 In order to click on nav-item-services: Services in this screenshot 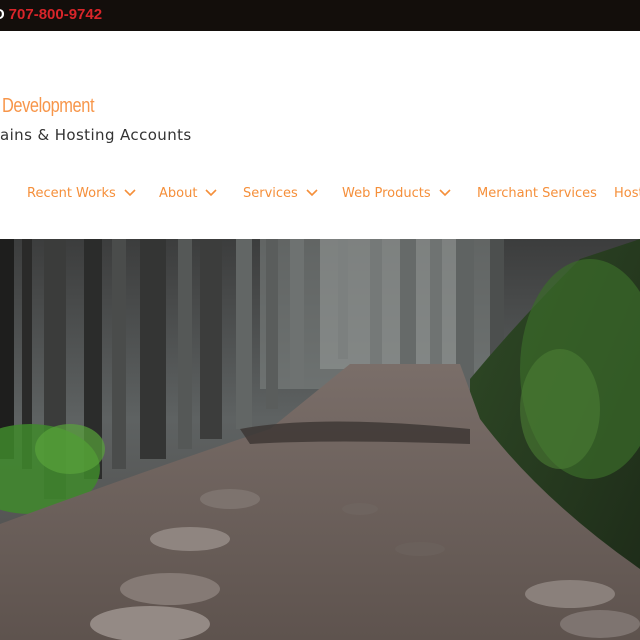, I will do `click(280, 193)`.